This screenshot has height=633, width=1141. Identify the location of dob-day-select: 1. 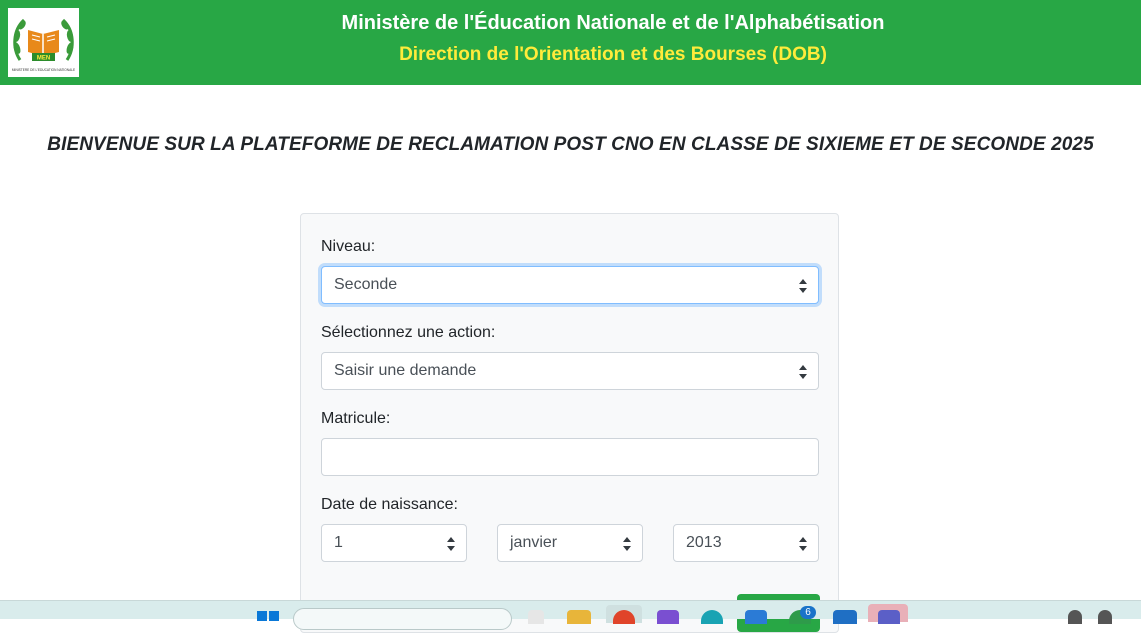
(394, 543).